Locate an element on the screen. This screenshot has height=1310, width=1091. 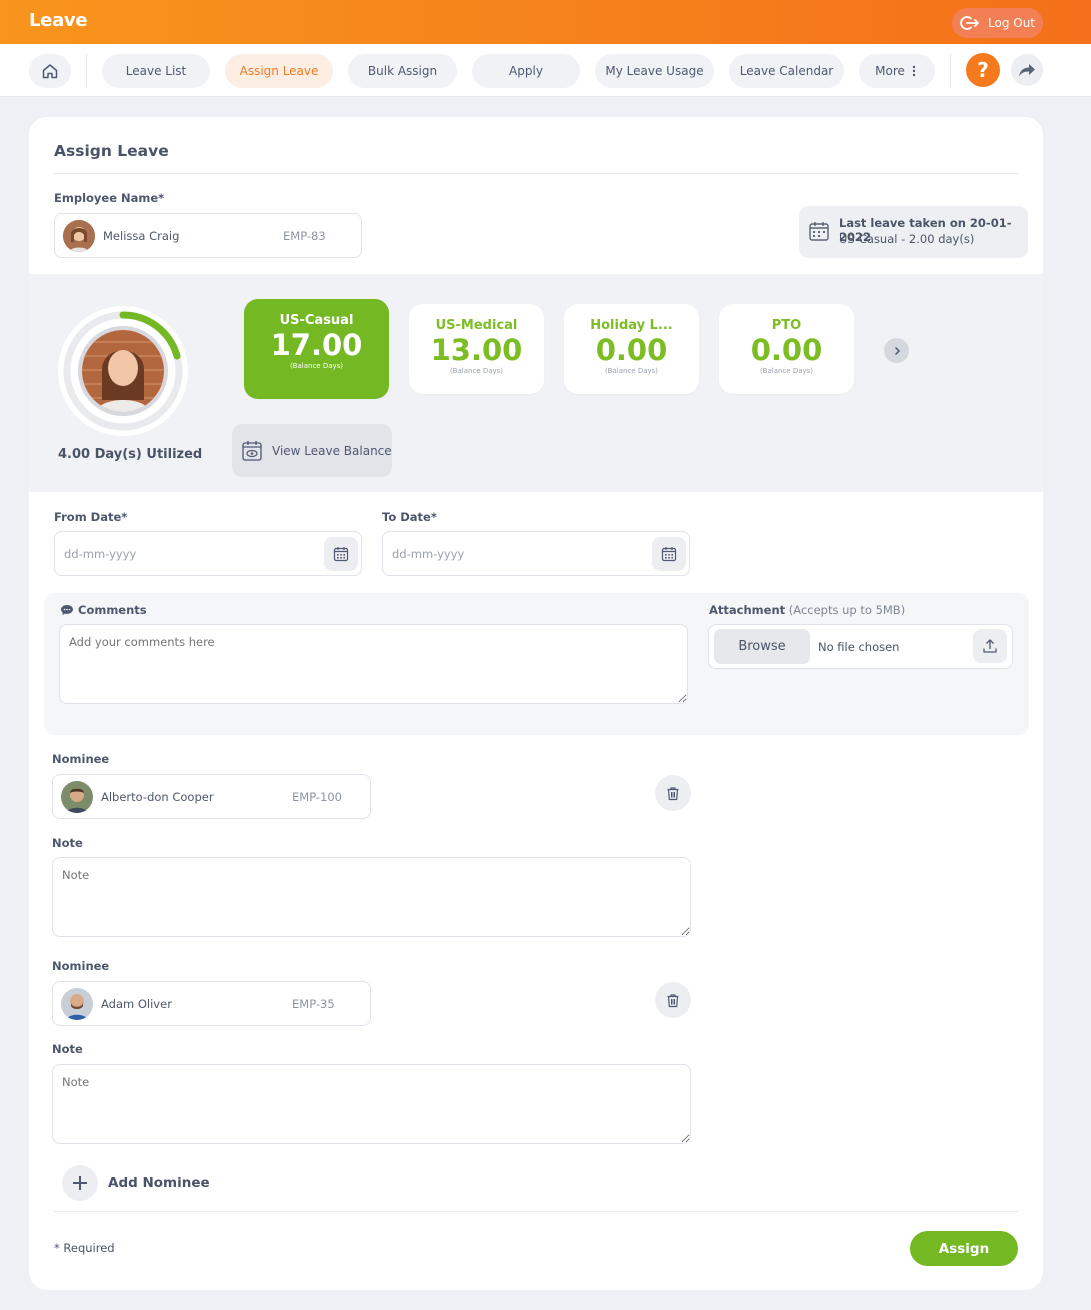
last-leave-detail: US-Casual - 2.00 day(s) is located at coordinates (907, 239).